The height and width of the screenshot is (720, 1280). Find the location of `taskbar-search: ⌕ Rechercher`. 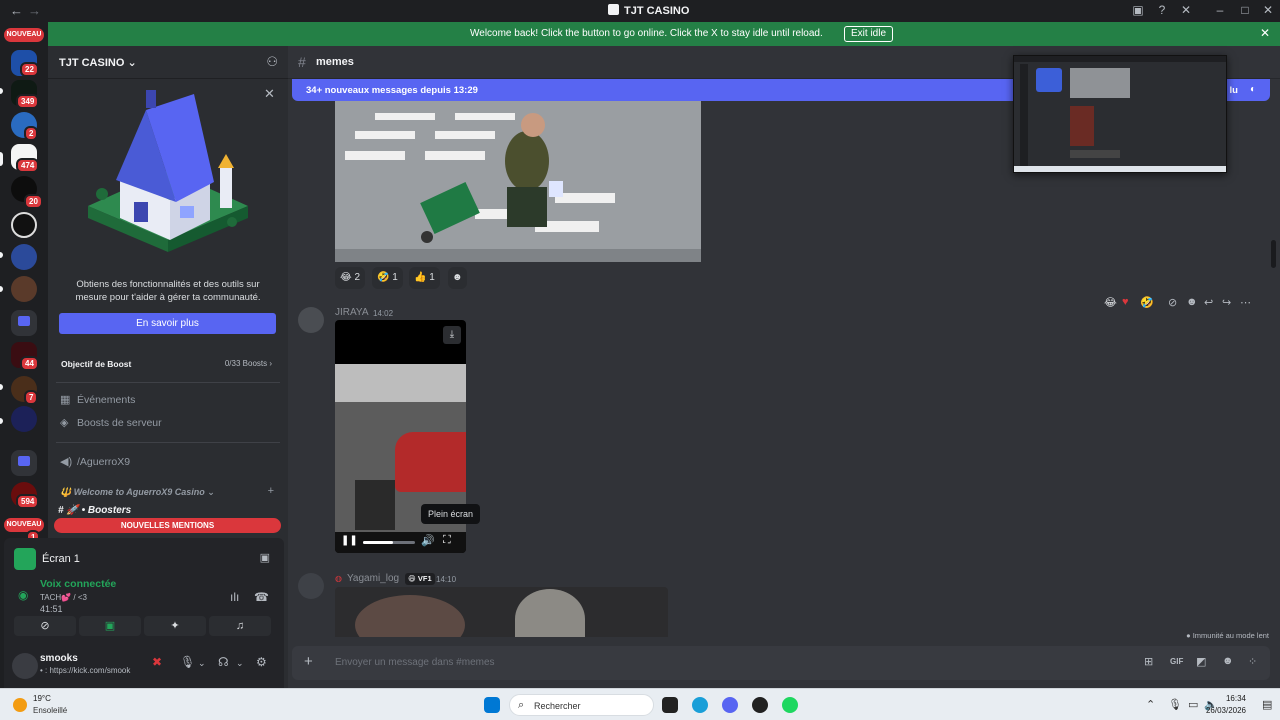

taskbar-search: ⌕ Rechercher is located at coordinates (581, 705).